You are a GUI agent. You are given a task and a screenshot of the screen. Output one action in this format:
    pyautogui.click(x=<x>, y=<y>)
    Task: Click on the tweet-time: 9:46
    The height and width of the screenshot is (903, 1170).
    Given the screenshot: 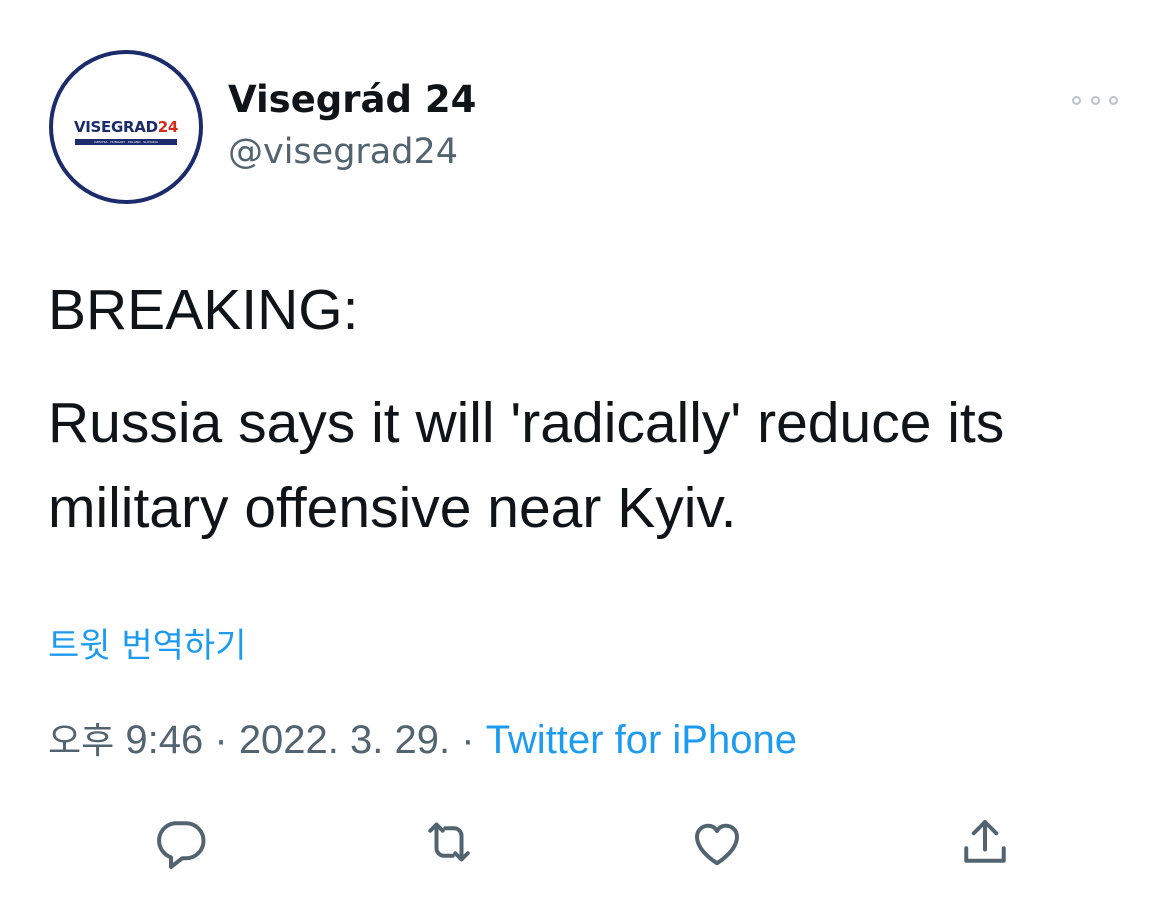 What is the action you would take?
    pyautogui.click(x=164, y=740)
    